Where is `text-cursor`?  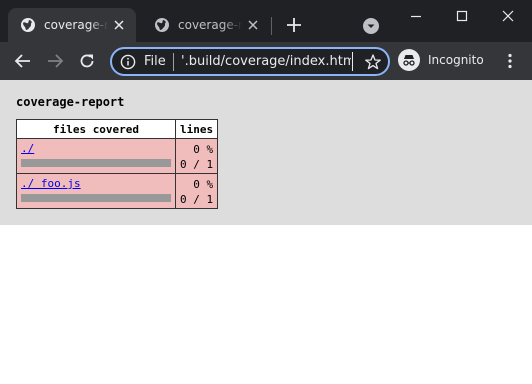
text-cursor is located at coordinates (352, 61).